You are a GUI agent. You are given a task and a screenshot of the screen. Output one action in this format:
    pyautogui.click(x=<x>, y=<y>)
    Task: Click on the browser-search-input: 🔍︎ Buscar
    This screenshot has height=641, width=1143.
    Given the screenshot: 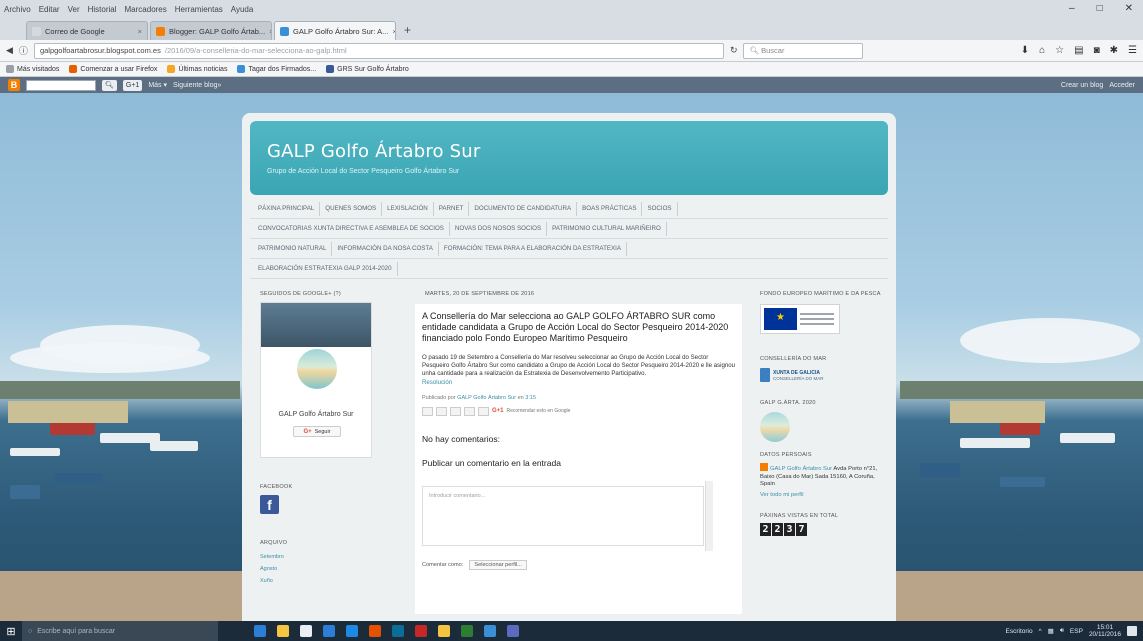 What is the action you would take?
    pyautogui.click(x=803, y=50)
    